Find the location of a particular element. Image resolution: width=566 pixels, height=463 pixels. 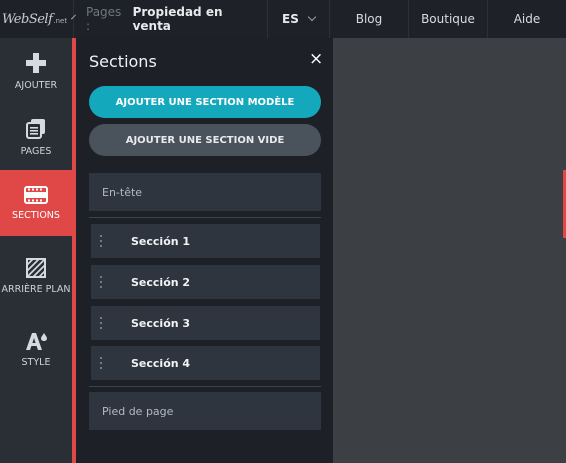

logo-suffix: .net is located at coordinates (60, 21).